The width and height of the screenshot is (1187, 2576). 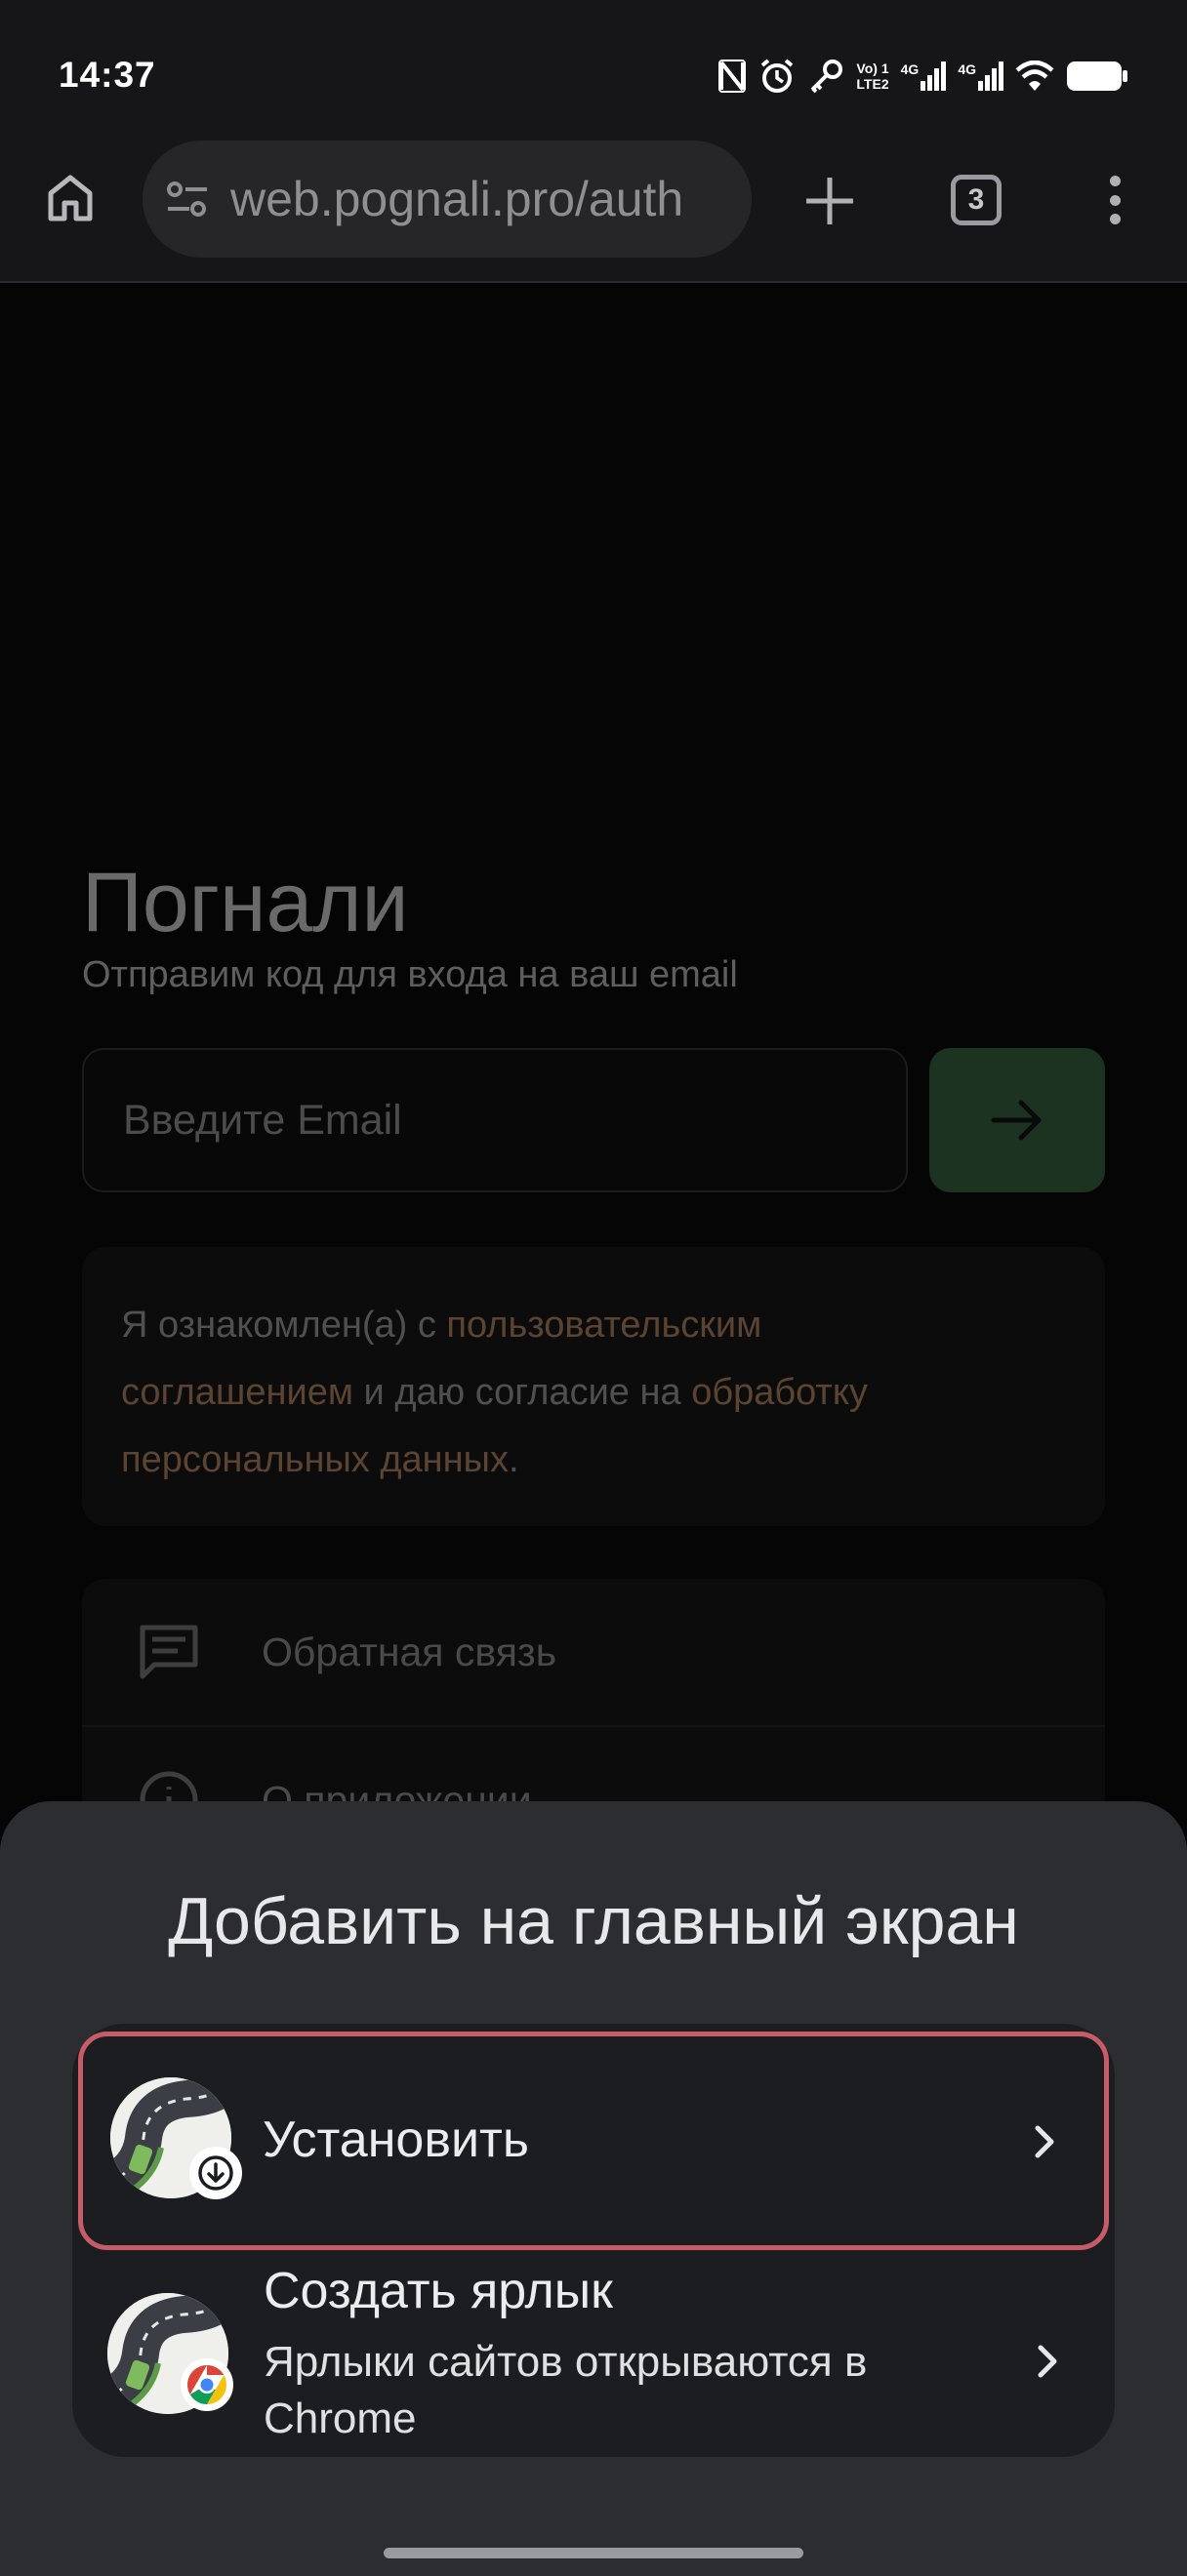 I want to click on menu-item-feedback: Обратная связь, so click(x=593, y=1652).